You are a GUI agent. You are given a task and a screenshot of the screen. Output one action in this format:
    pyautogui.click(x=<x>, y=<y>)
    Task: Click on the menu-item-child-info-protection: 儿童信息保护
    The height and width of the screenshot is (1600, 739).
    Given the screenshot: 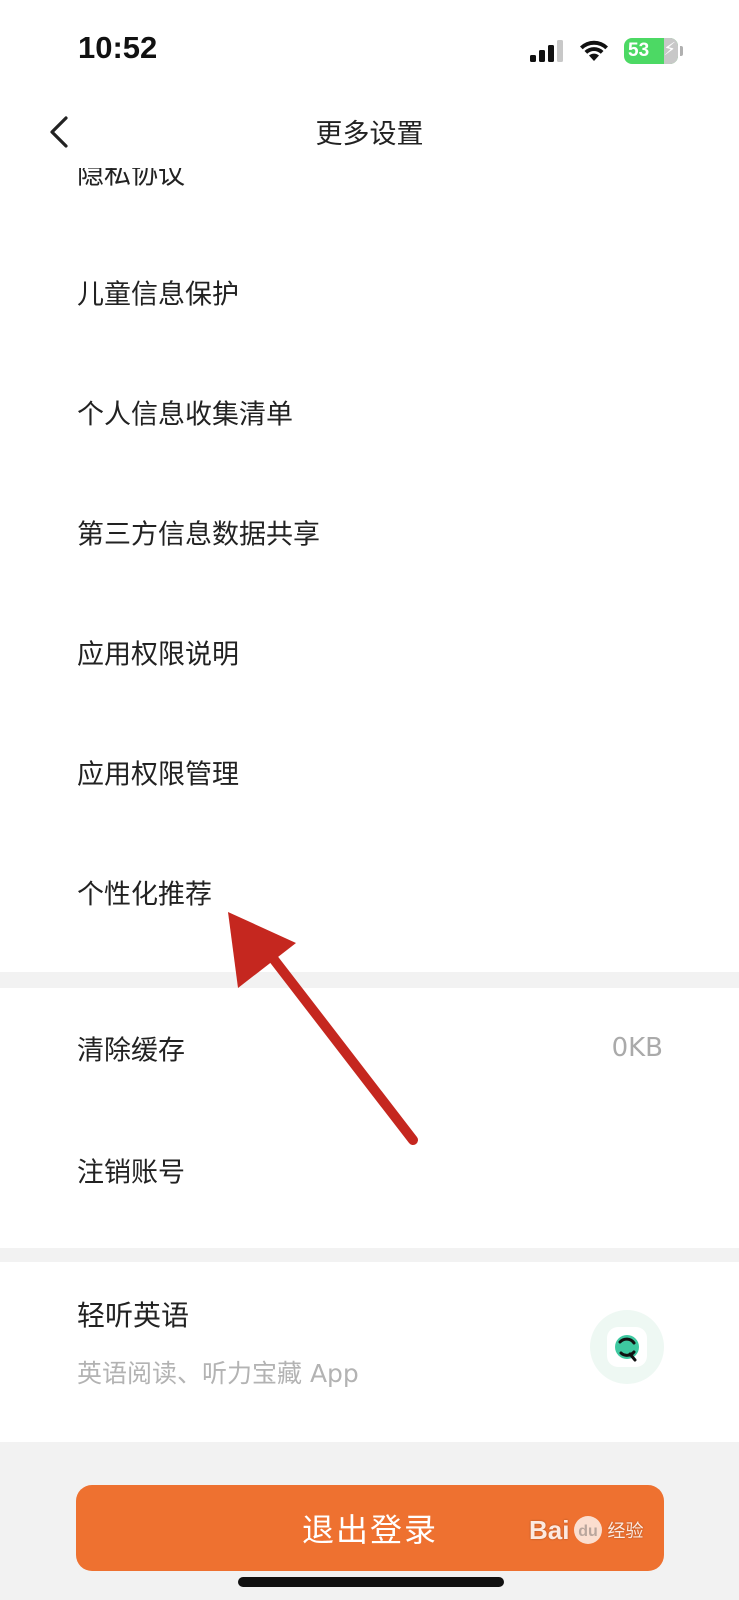 What is the action you would take?
    pyautogui.click(x=369, y=292)
    